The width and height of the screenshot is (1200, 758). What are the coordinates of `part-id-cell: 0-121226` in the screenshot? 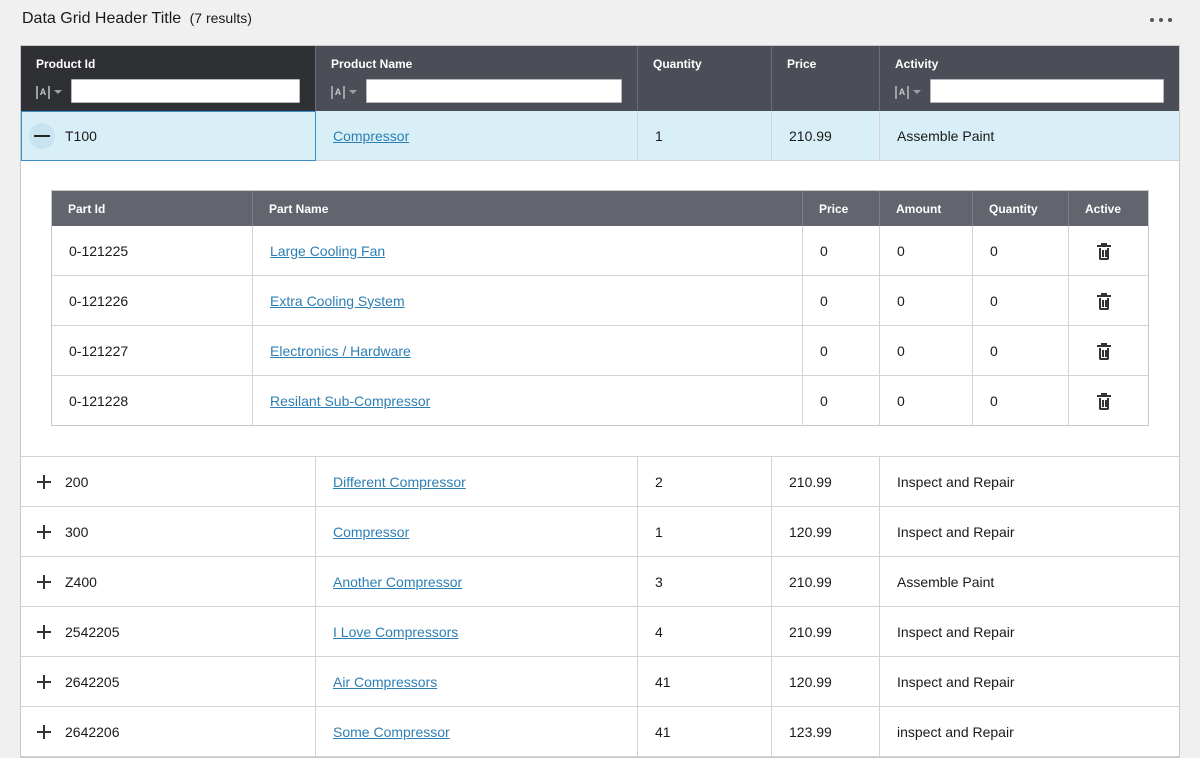 It's located at (152, 300).